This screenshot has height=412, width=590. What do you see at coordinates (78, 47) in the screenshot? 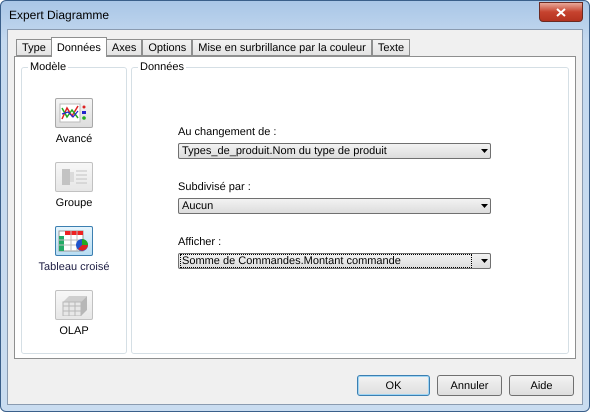
I see `tab: Données` at bounding box center [78, 47].